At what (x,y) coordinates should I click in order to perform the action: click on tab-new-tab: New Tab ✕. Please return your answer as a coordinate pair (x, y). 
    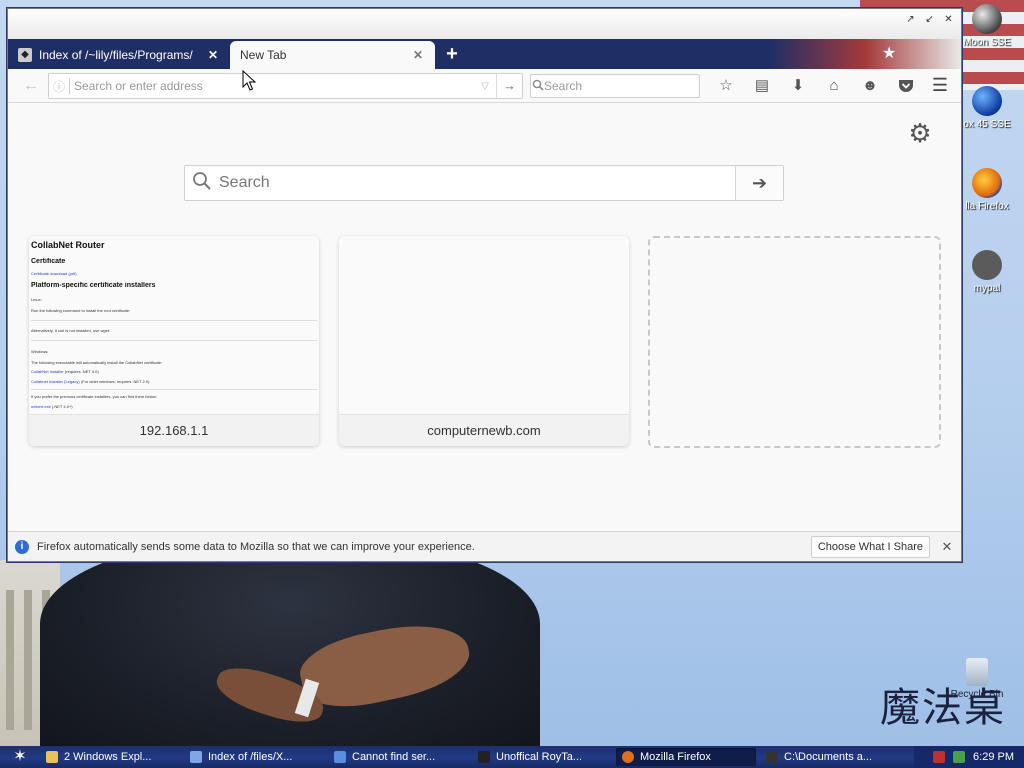
    Looking at the image, I should click on (332, 55).